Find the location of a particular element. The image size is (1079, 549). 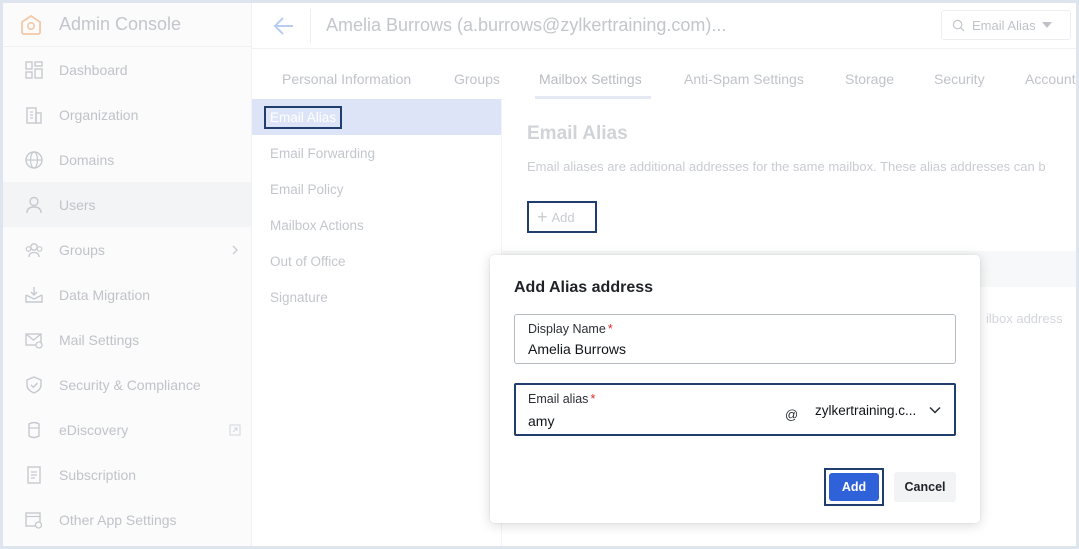

sidebar-item-label: Organization is located at coordinates (99, 114).